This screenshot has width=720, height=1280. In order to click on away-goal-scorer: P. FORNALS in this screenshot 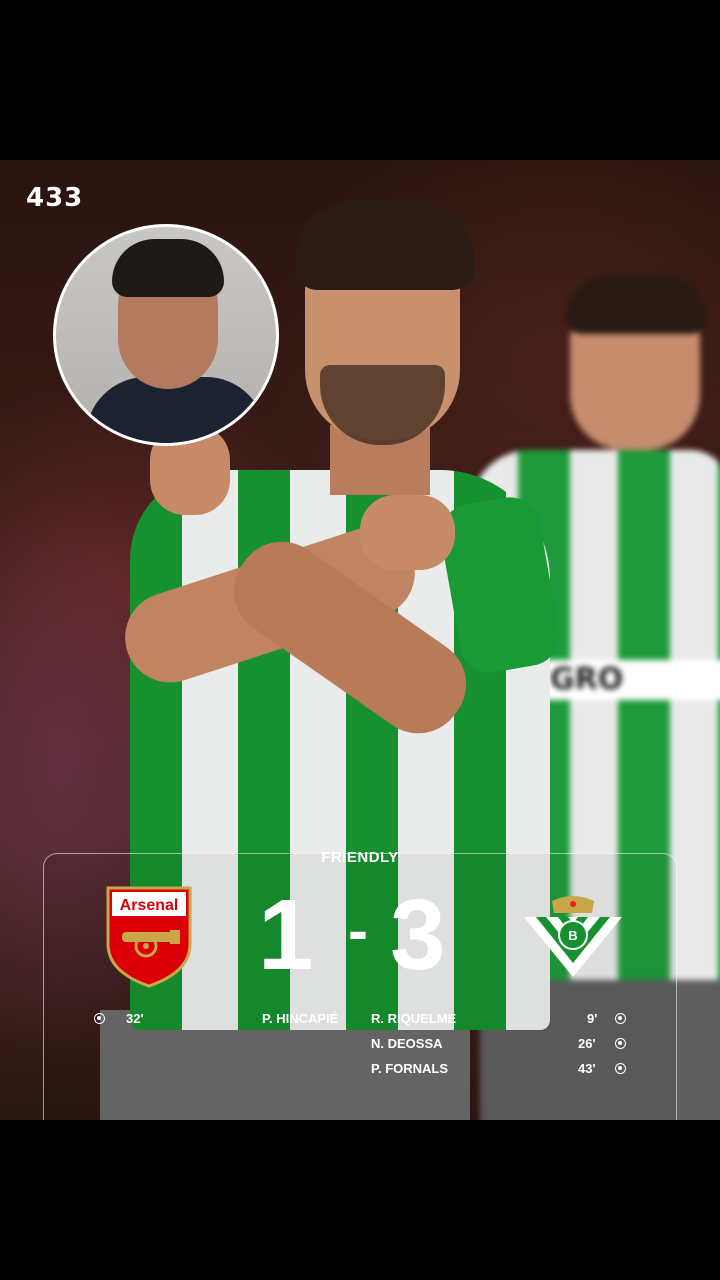, I will do `click(410, 1068)`.